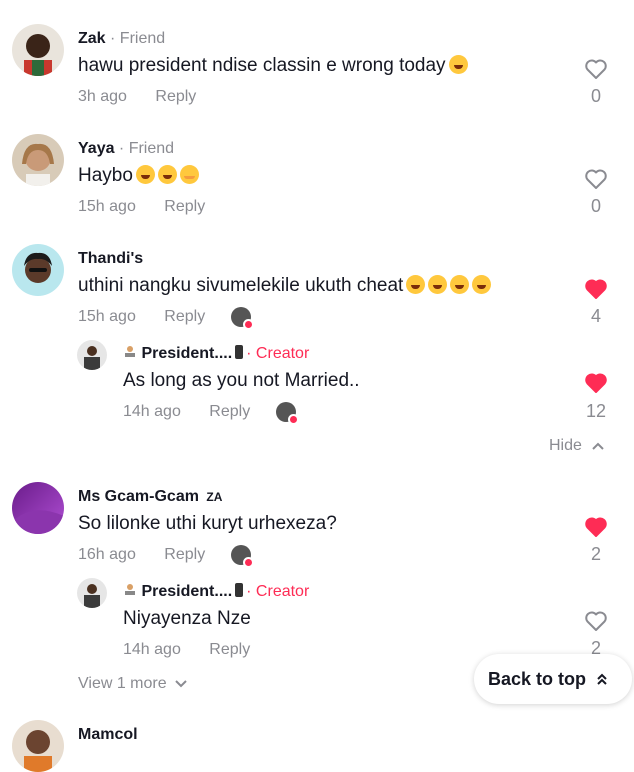  I want to click on like-count: 2, so click(595, 554).